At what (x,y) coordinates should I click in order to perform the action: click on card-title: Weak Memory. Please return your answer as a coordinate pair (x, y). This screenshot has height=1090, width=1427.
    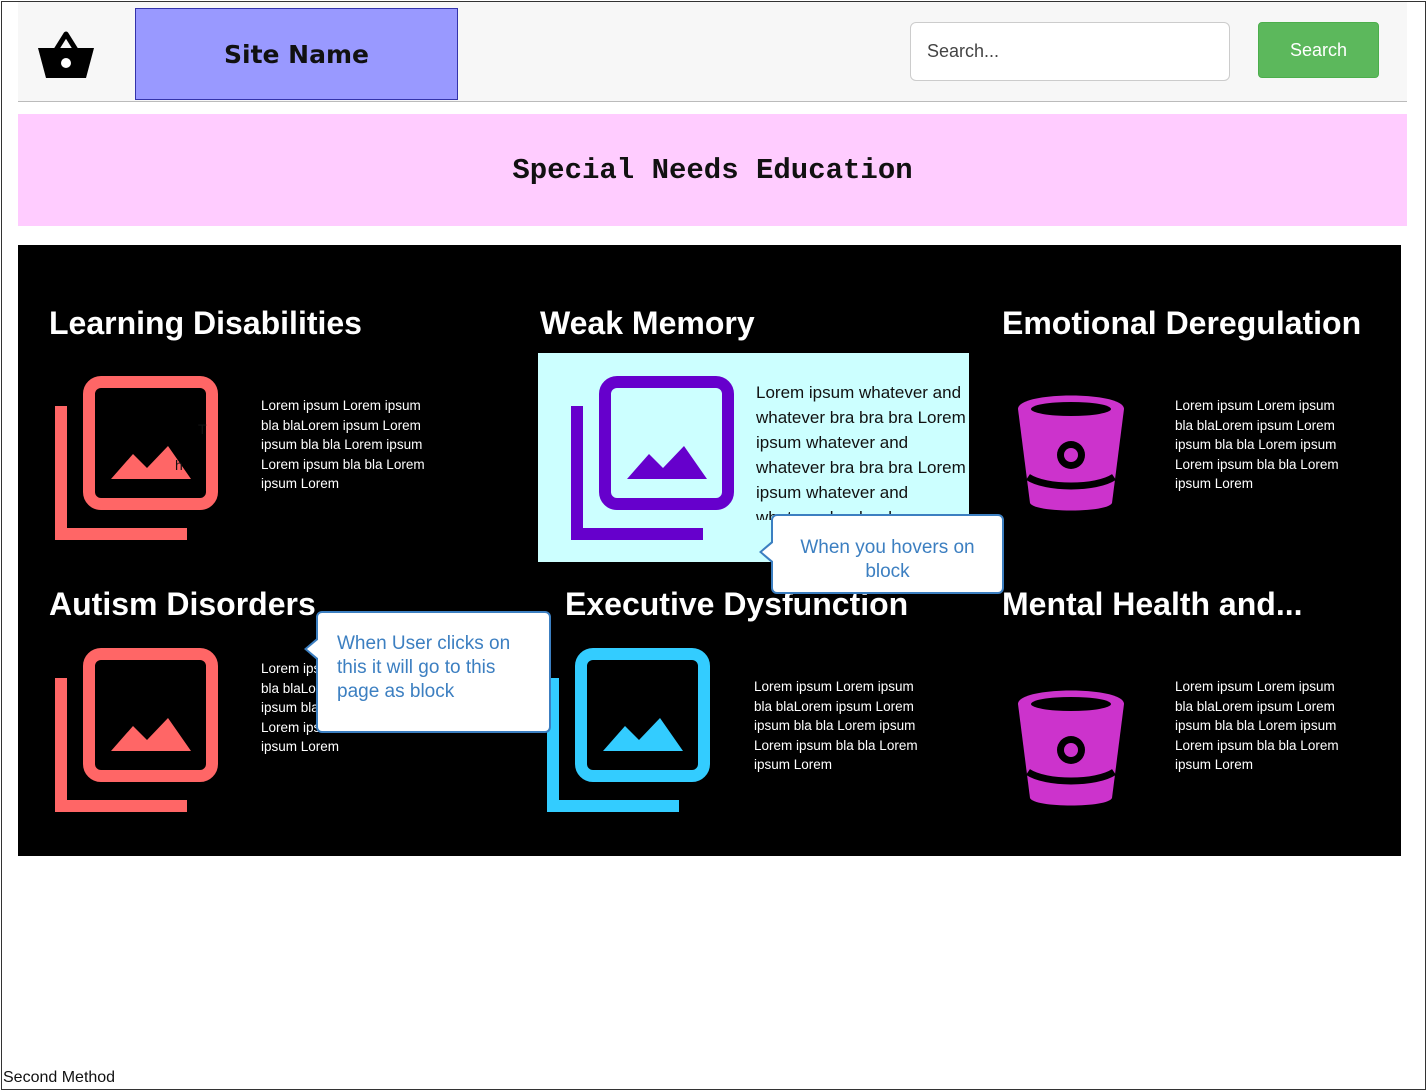
    Looking at the image, I should click on (647, 323).